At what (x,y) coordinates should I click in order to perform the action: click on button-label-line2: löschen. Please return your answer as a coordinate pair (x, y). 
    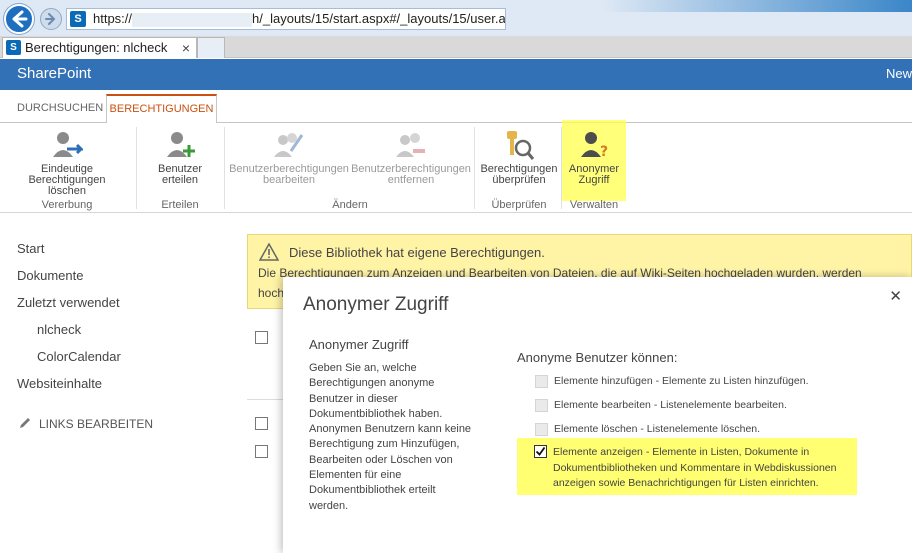
    Looking at the image, I should click on (67, 191).